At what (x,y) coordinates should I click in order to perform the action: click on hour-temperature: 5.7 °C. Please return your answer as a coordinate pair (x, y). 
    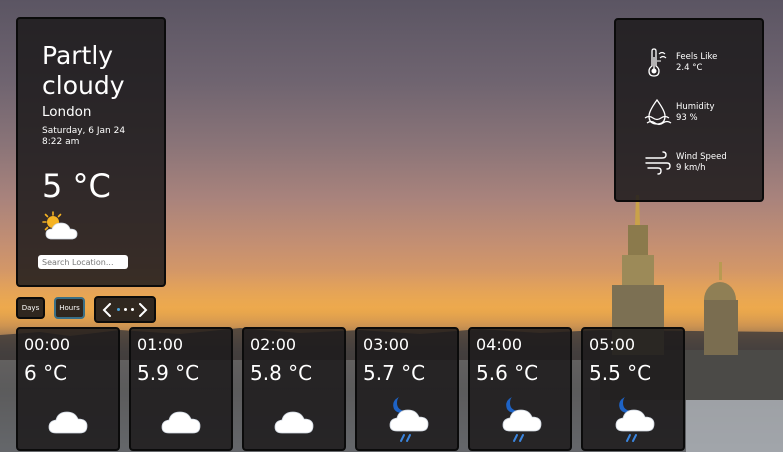
    Looking at the image, I should click on (394, 373).